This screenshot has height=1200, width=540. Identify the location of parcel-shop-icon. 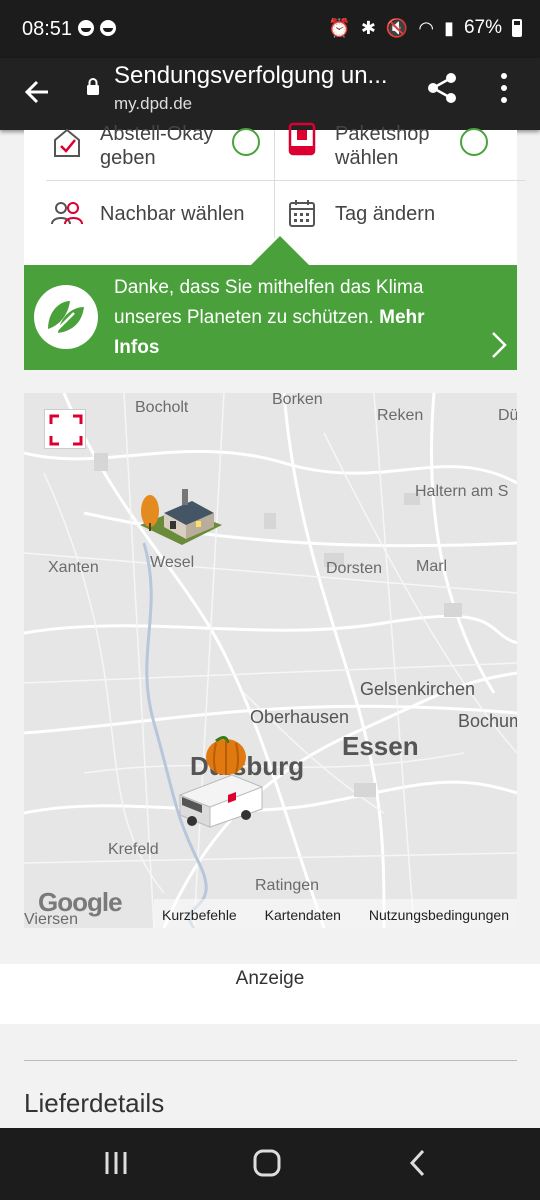
(302, 139).